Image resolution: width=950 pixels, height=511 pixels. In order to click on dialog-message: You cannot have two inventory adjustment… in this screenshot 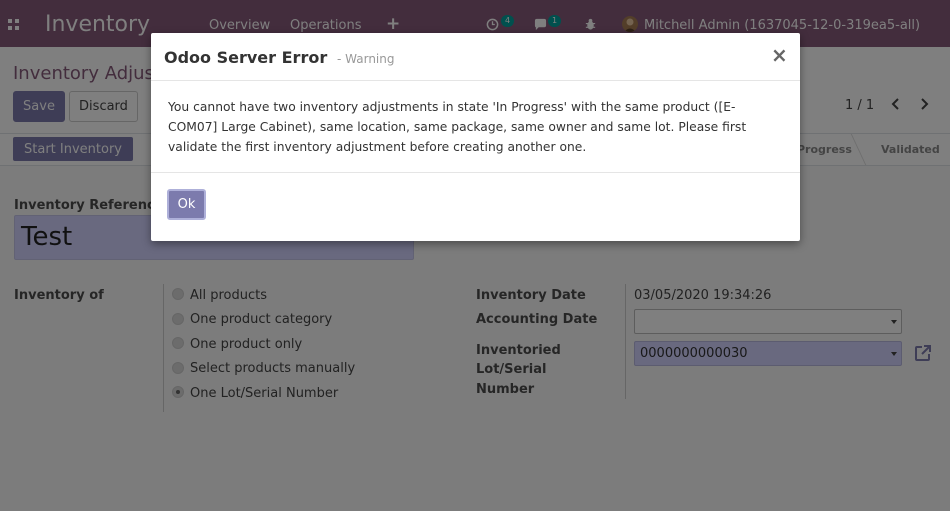, I will do `click(478, 127)`.